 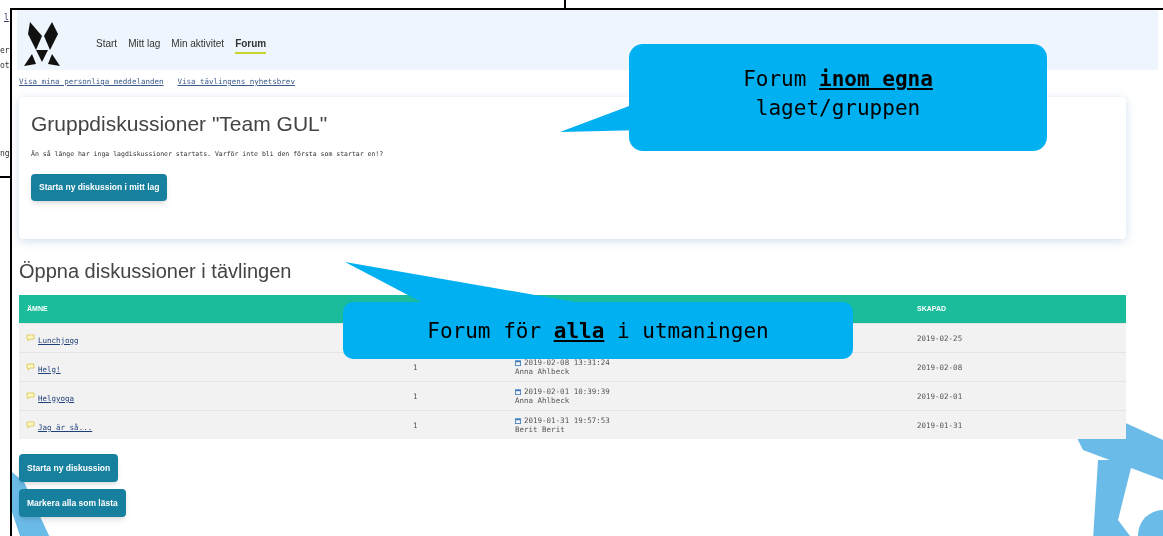 I want to click on nav-link: Mitt lag, so click(x=144, y=45).